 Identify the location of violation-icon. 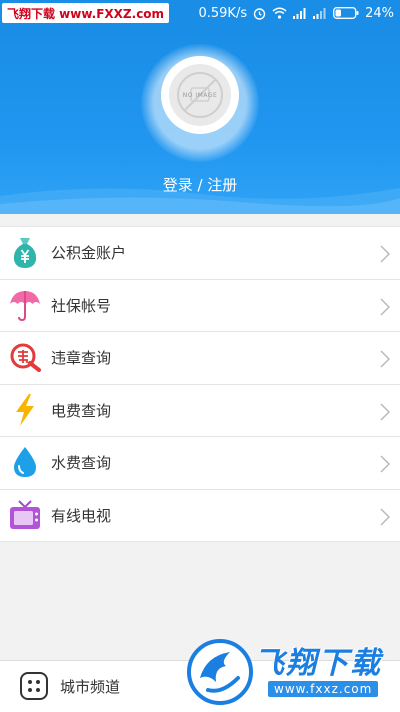
(25, 357).